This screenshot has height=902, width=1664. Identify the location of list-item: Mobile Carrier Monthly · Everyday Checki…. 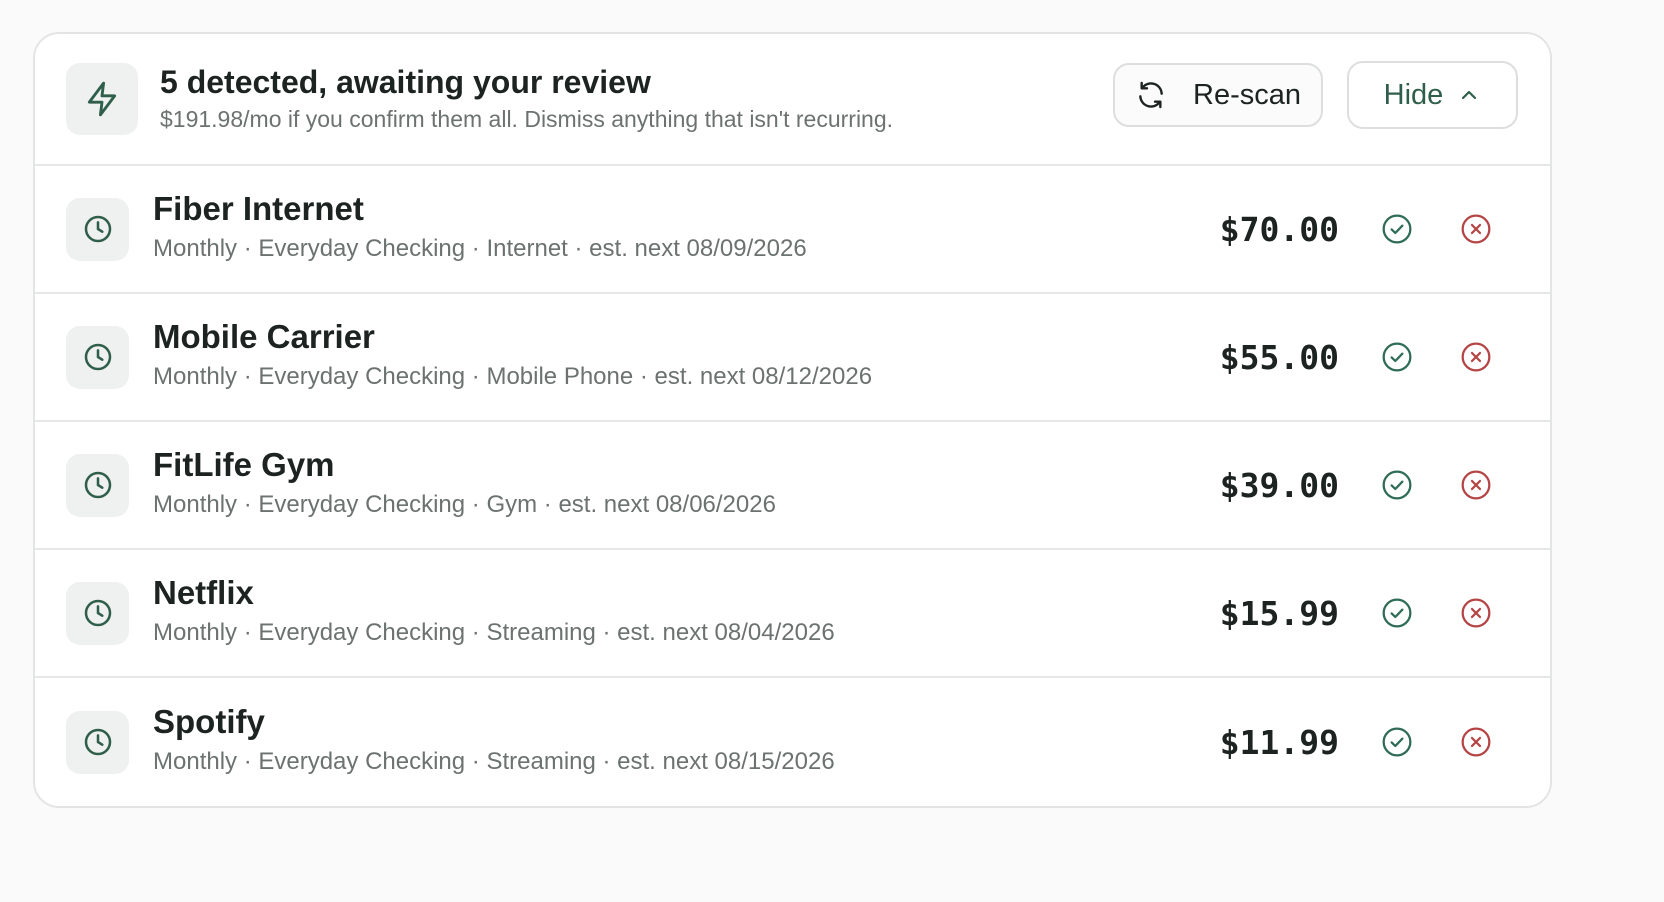
(792, 358).